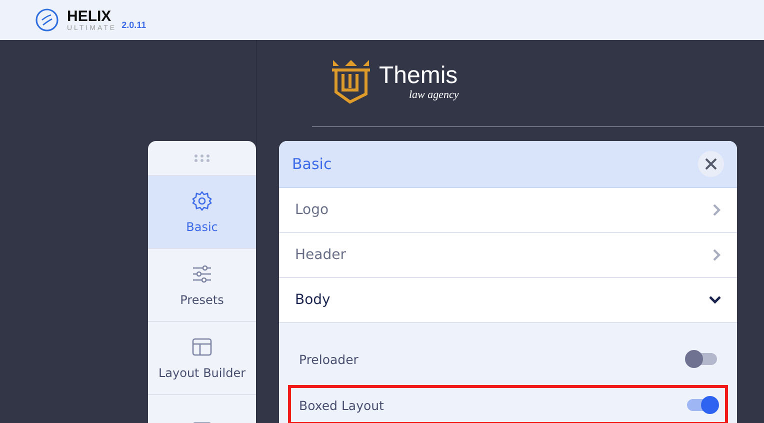 This screenshot has height=423, width=764. I want to click on option-label: Boxed Layout, so click(341, 405).